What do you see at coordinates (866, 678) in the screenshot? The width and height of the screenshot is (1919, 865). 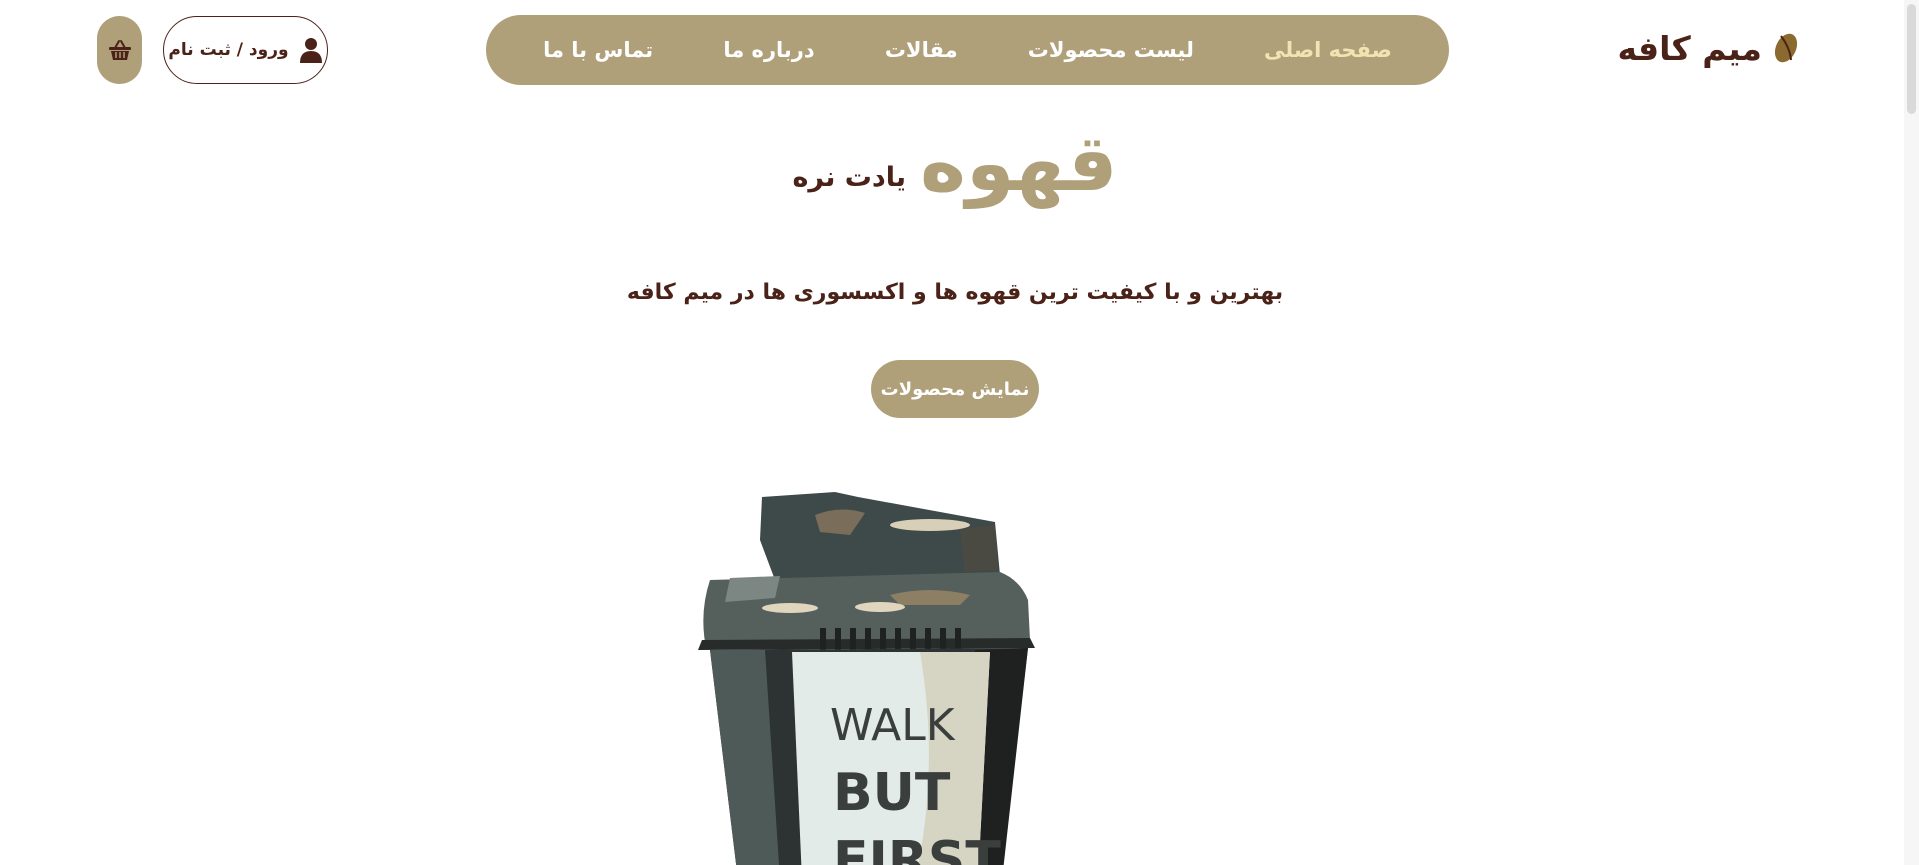 I see `coffee-cup-illustration: WALK BUT FIRST` at bounding box center [866, 678].